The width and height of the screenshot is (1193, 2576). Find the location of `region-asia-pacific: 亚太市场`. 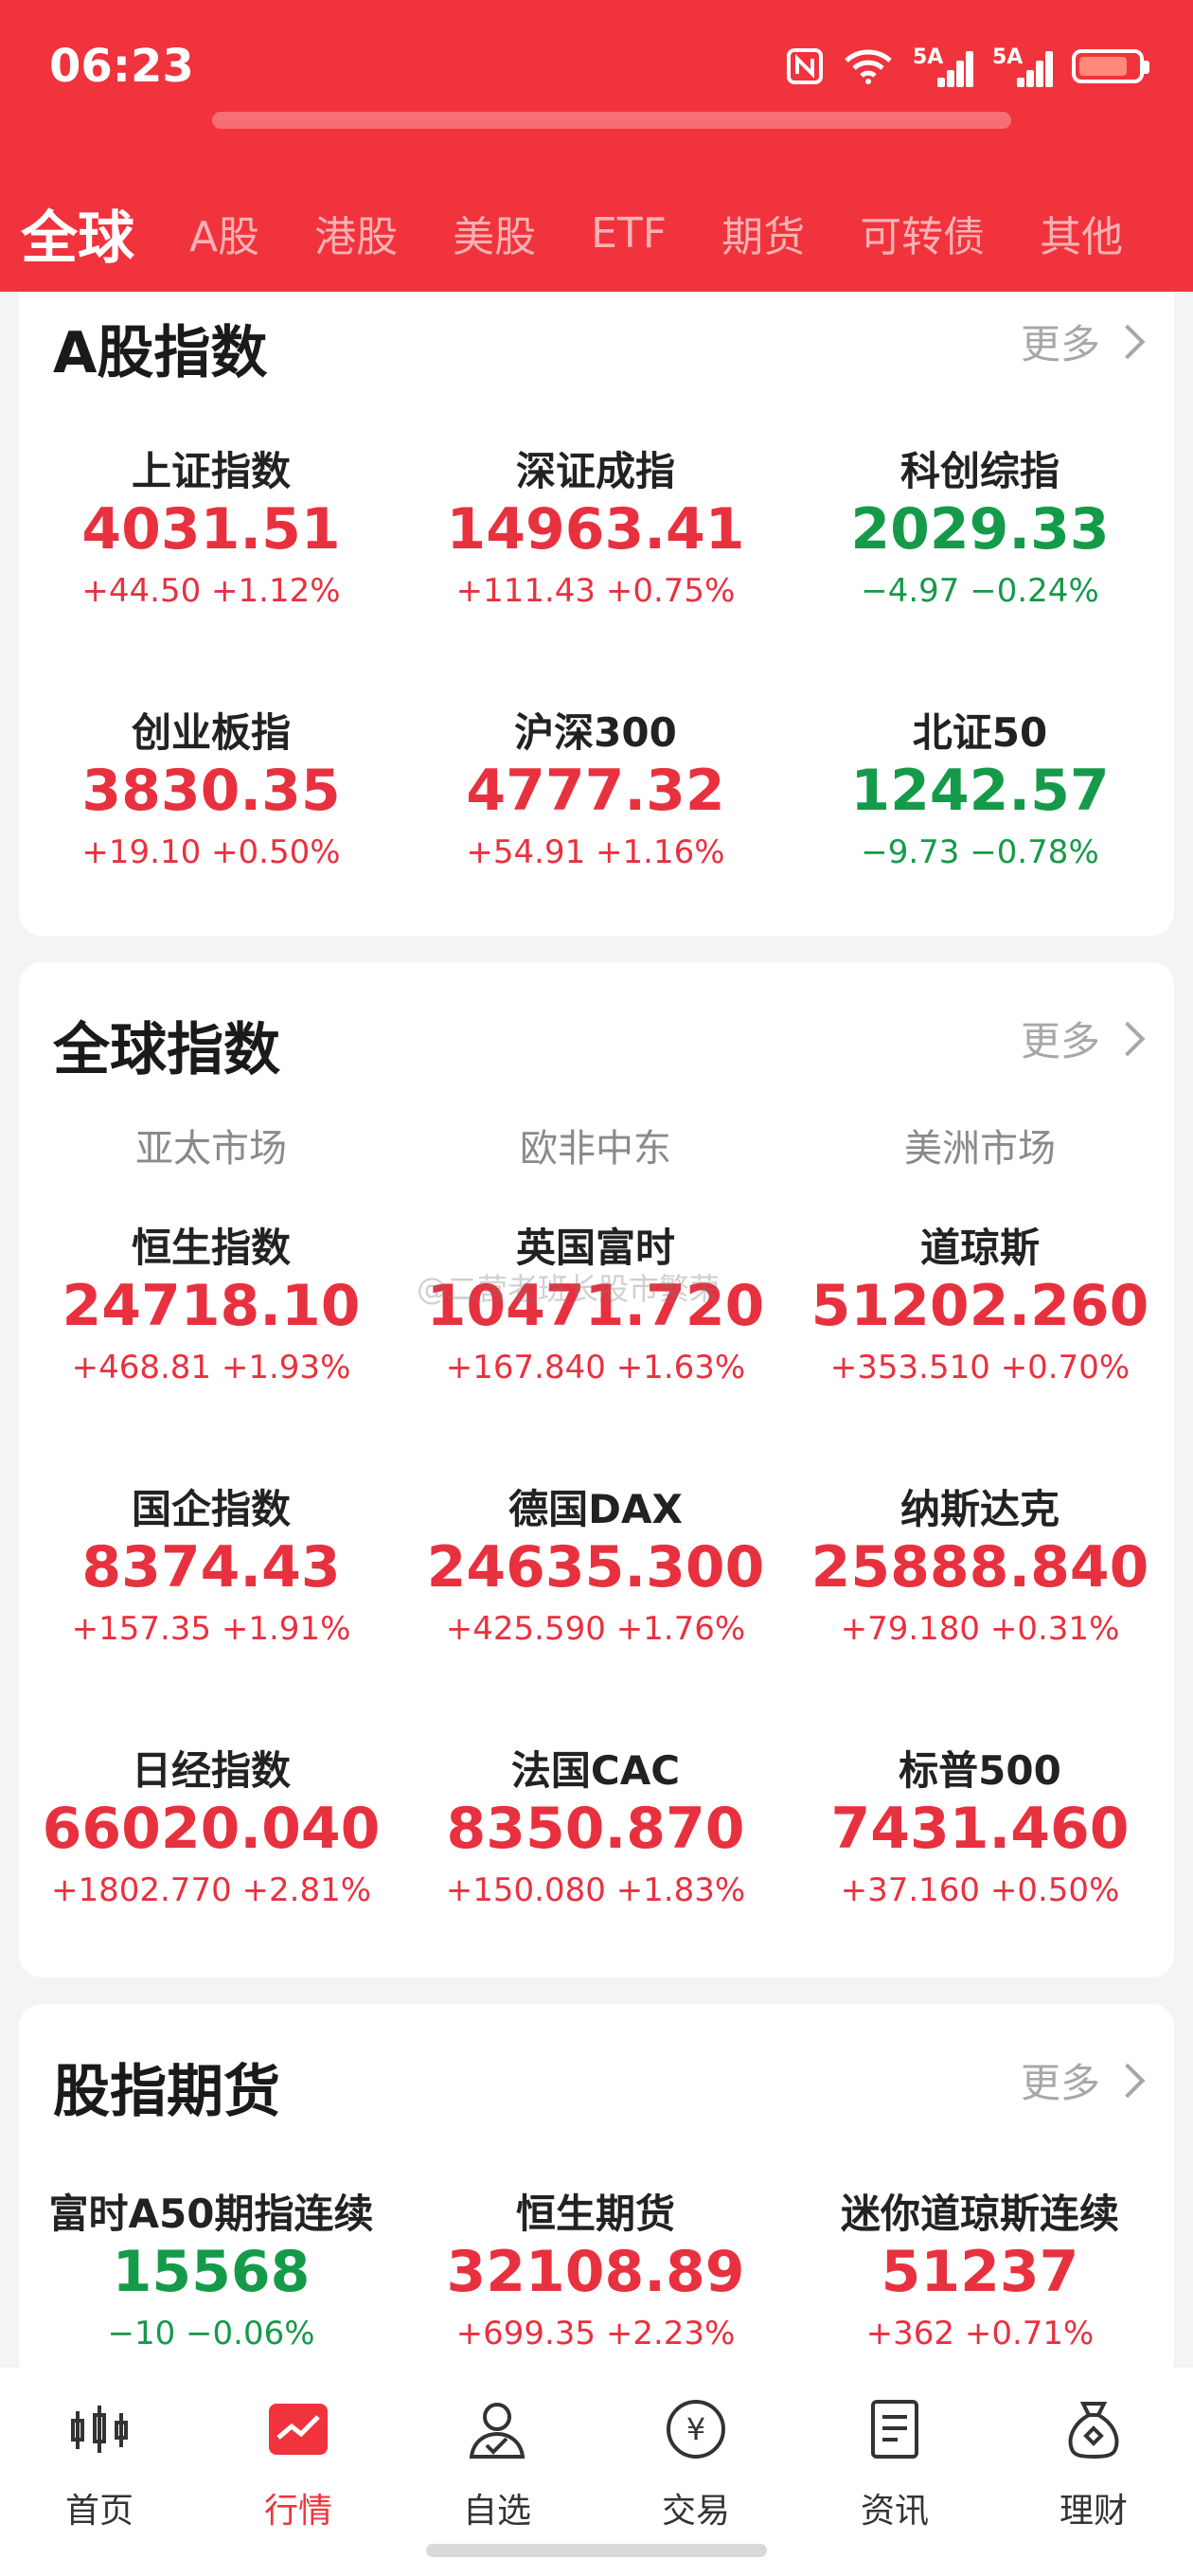

region-asia-pacific: 亚太市场 is located at coordinates (211, 1145).